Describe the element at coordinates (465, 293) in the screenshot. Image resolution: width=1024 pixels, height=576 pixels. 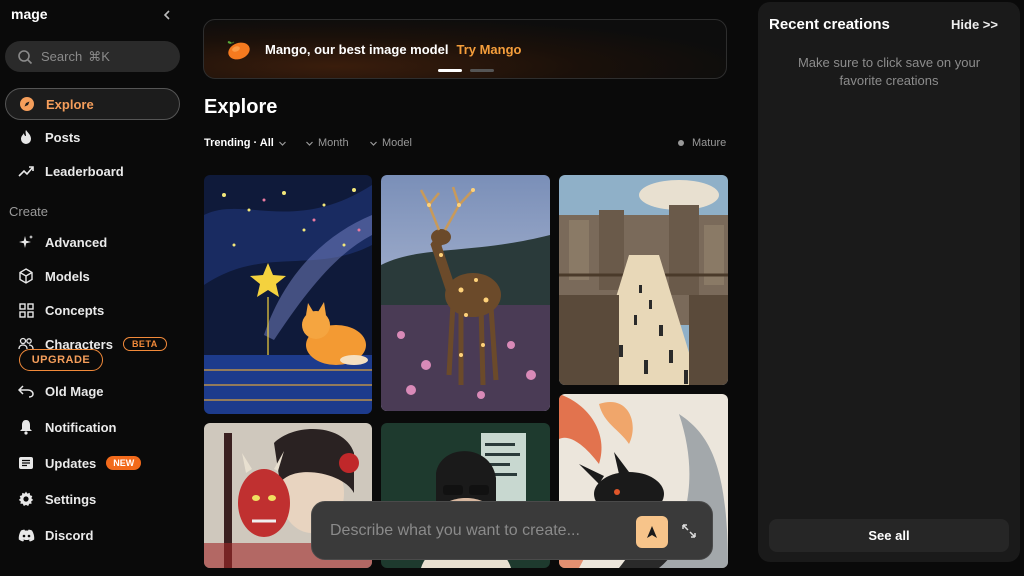
I see `gallery-item-glowing-deer` at that location.